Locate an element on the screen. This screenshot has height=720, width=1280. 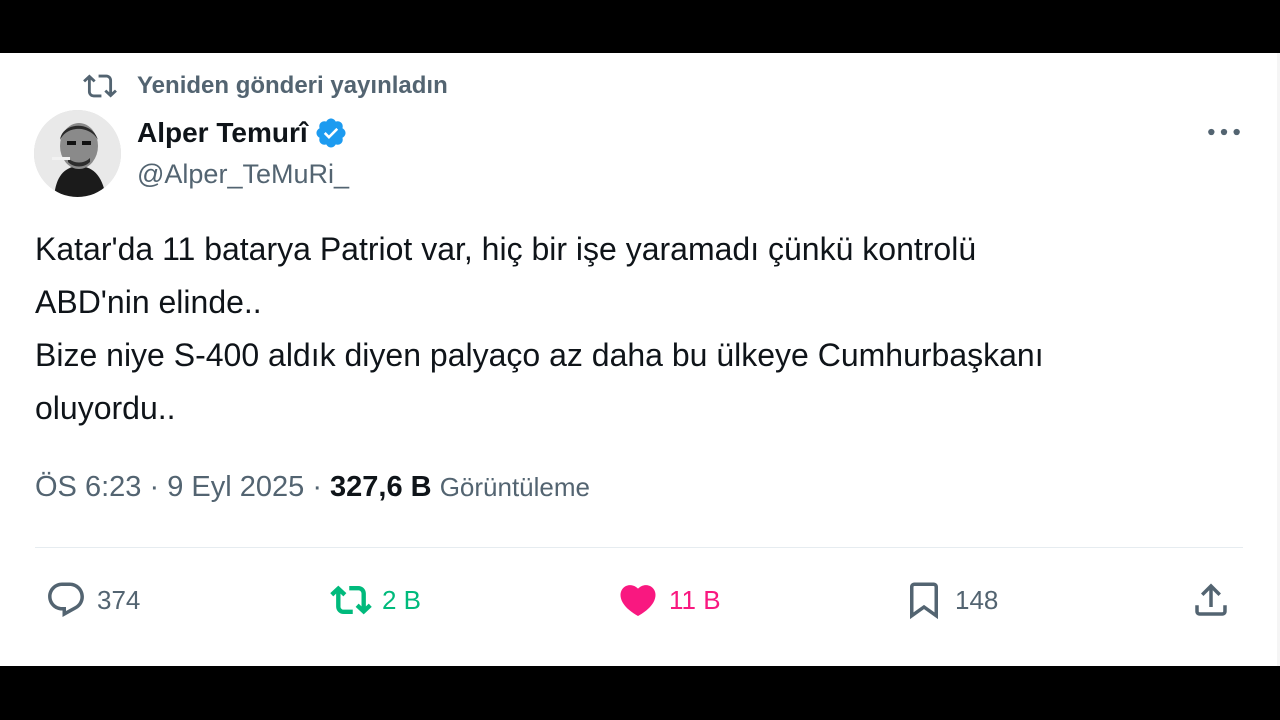
author-handle: @Alper_TeMuRi_ is located at coordinates (243, 174).